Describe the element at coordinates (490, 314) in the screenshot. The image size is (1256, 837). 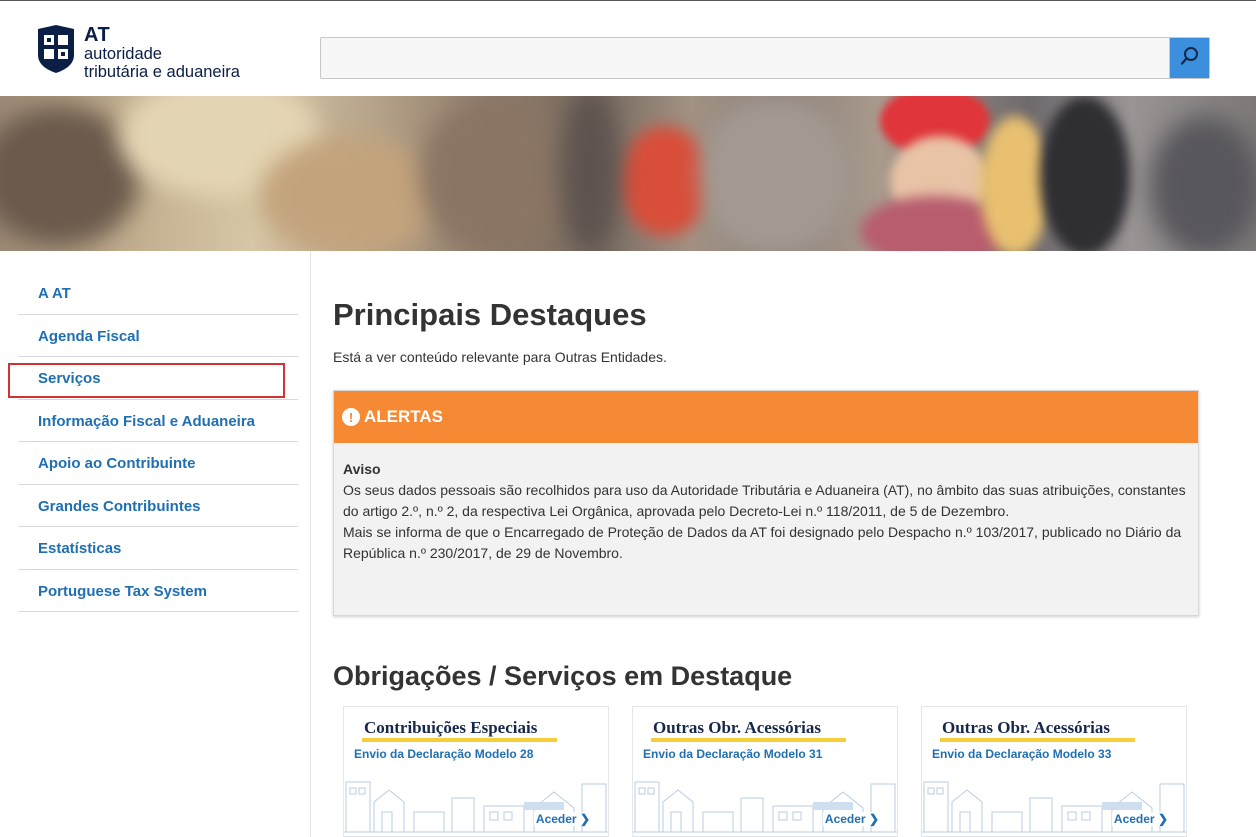
I see `page-title: Principais Destaques` at that location.